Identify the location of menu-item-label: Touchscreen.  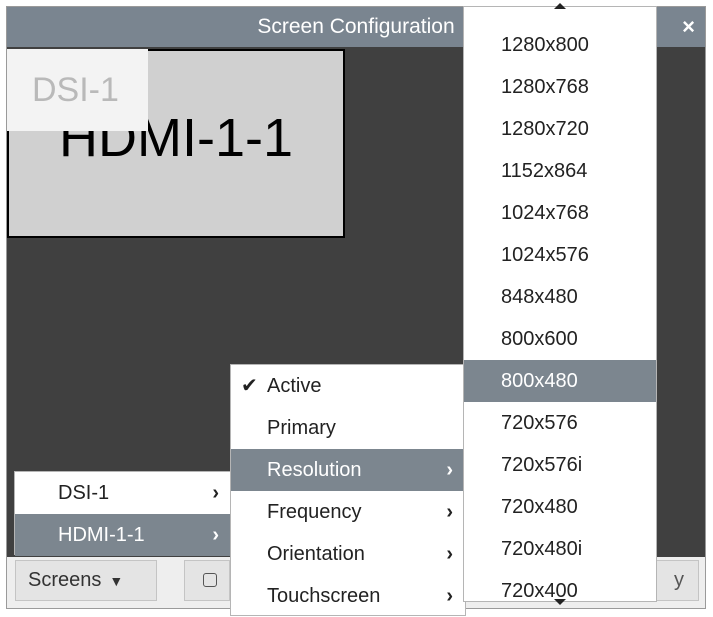
(324, 596).